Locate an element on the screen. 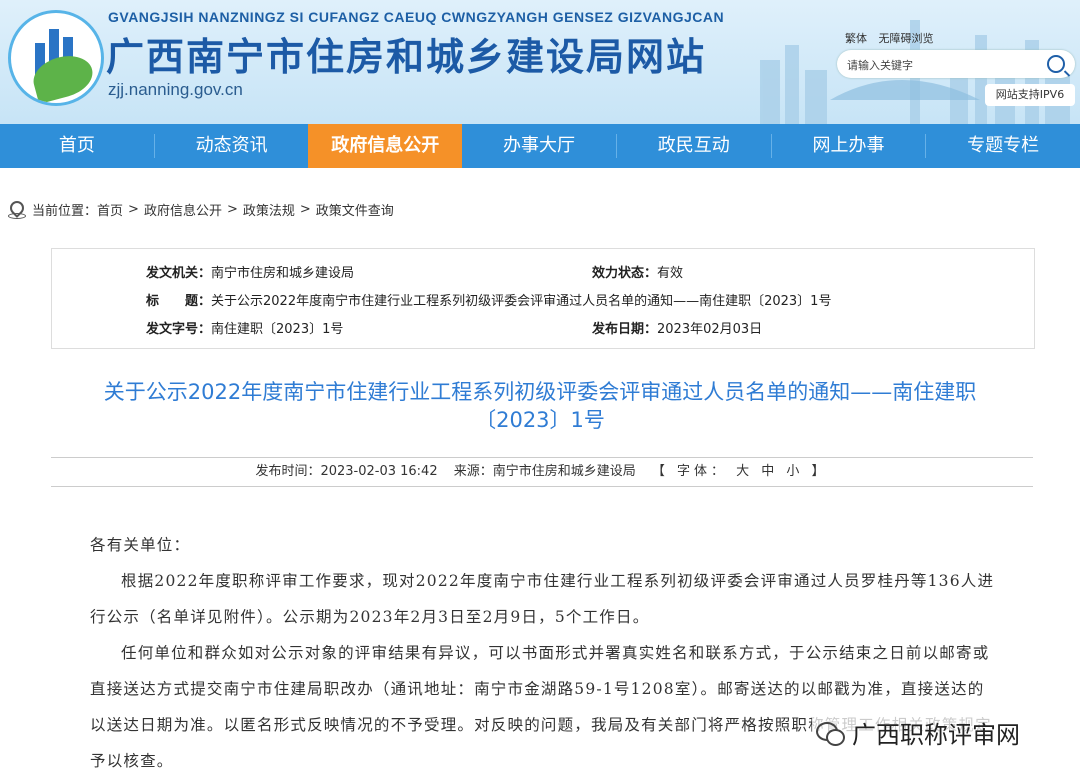 The width and height of the screenshot is (1080, 781). issuer-row: 发文机关：南宁市住房和城乡建设局 is located at coordinates (250, 273).